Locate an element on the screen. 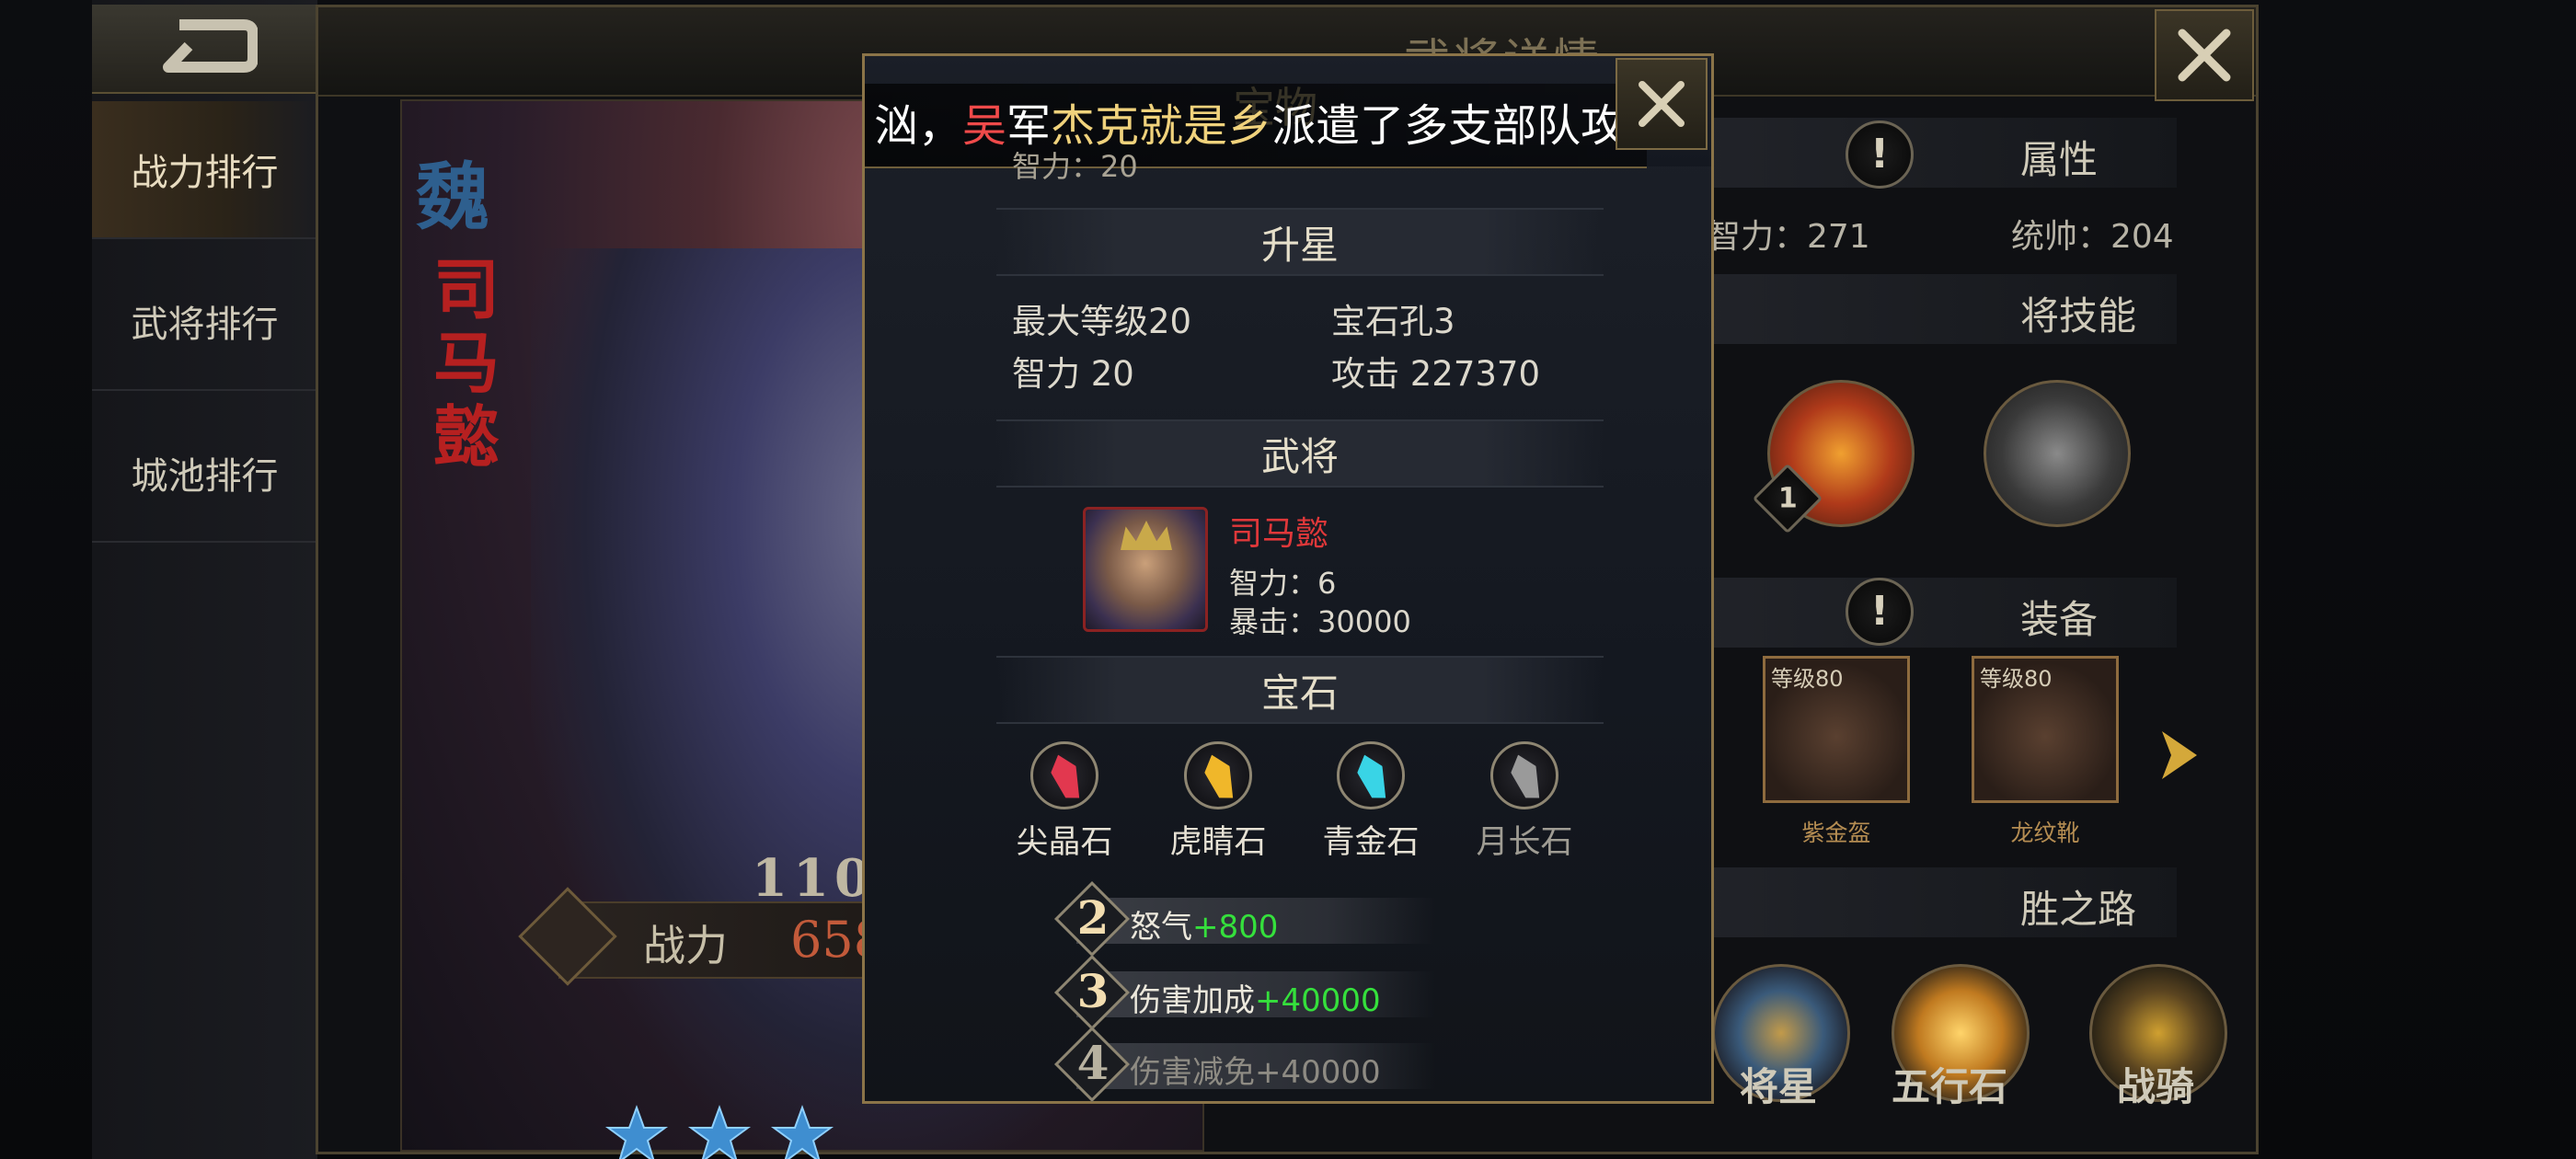  gem-label: 青金石 is located at coordinates (1371, 842).